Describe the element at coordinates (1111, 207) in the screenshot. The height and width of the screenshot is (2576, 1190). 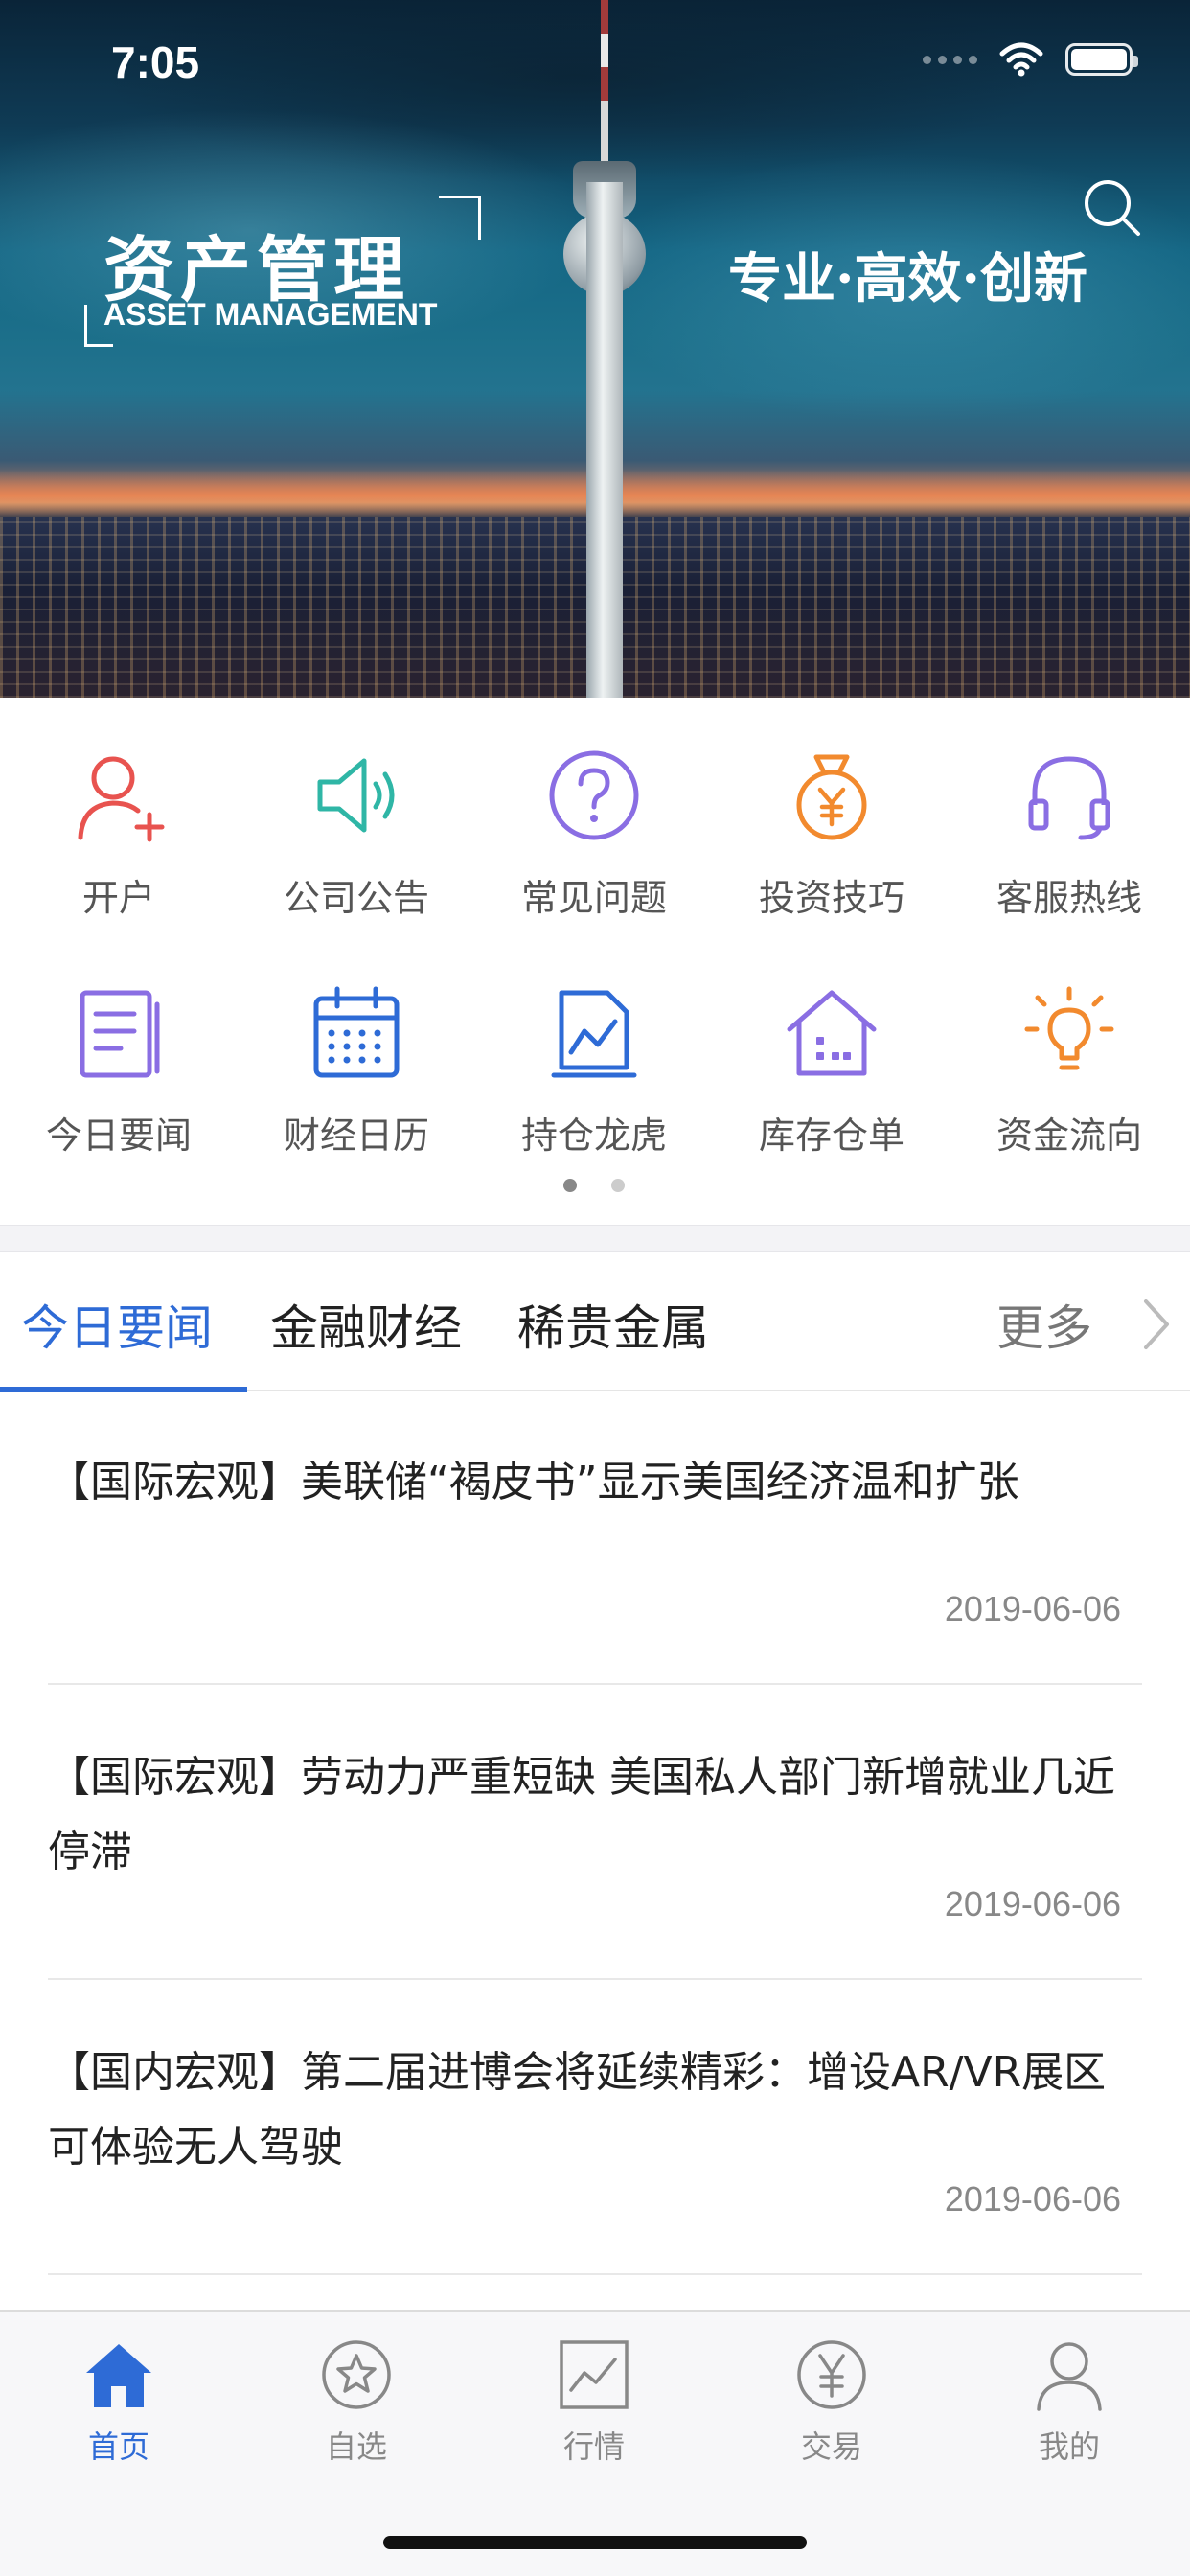
I see `search-icon` at that location.